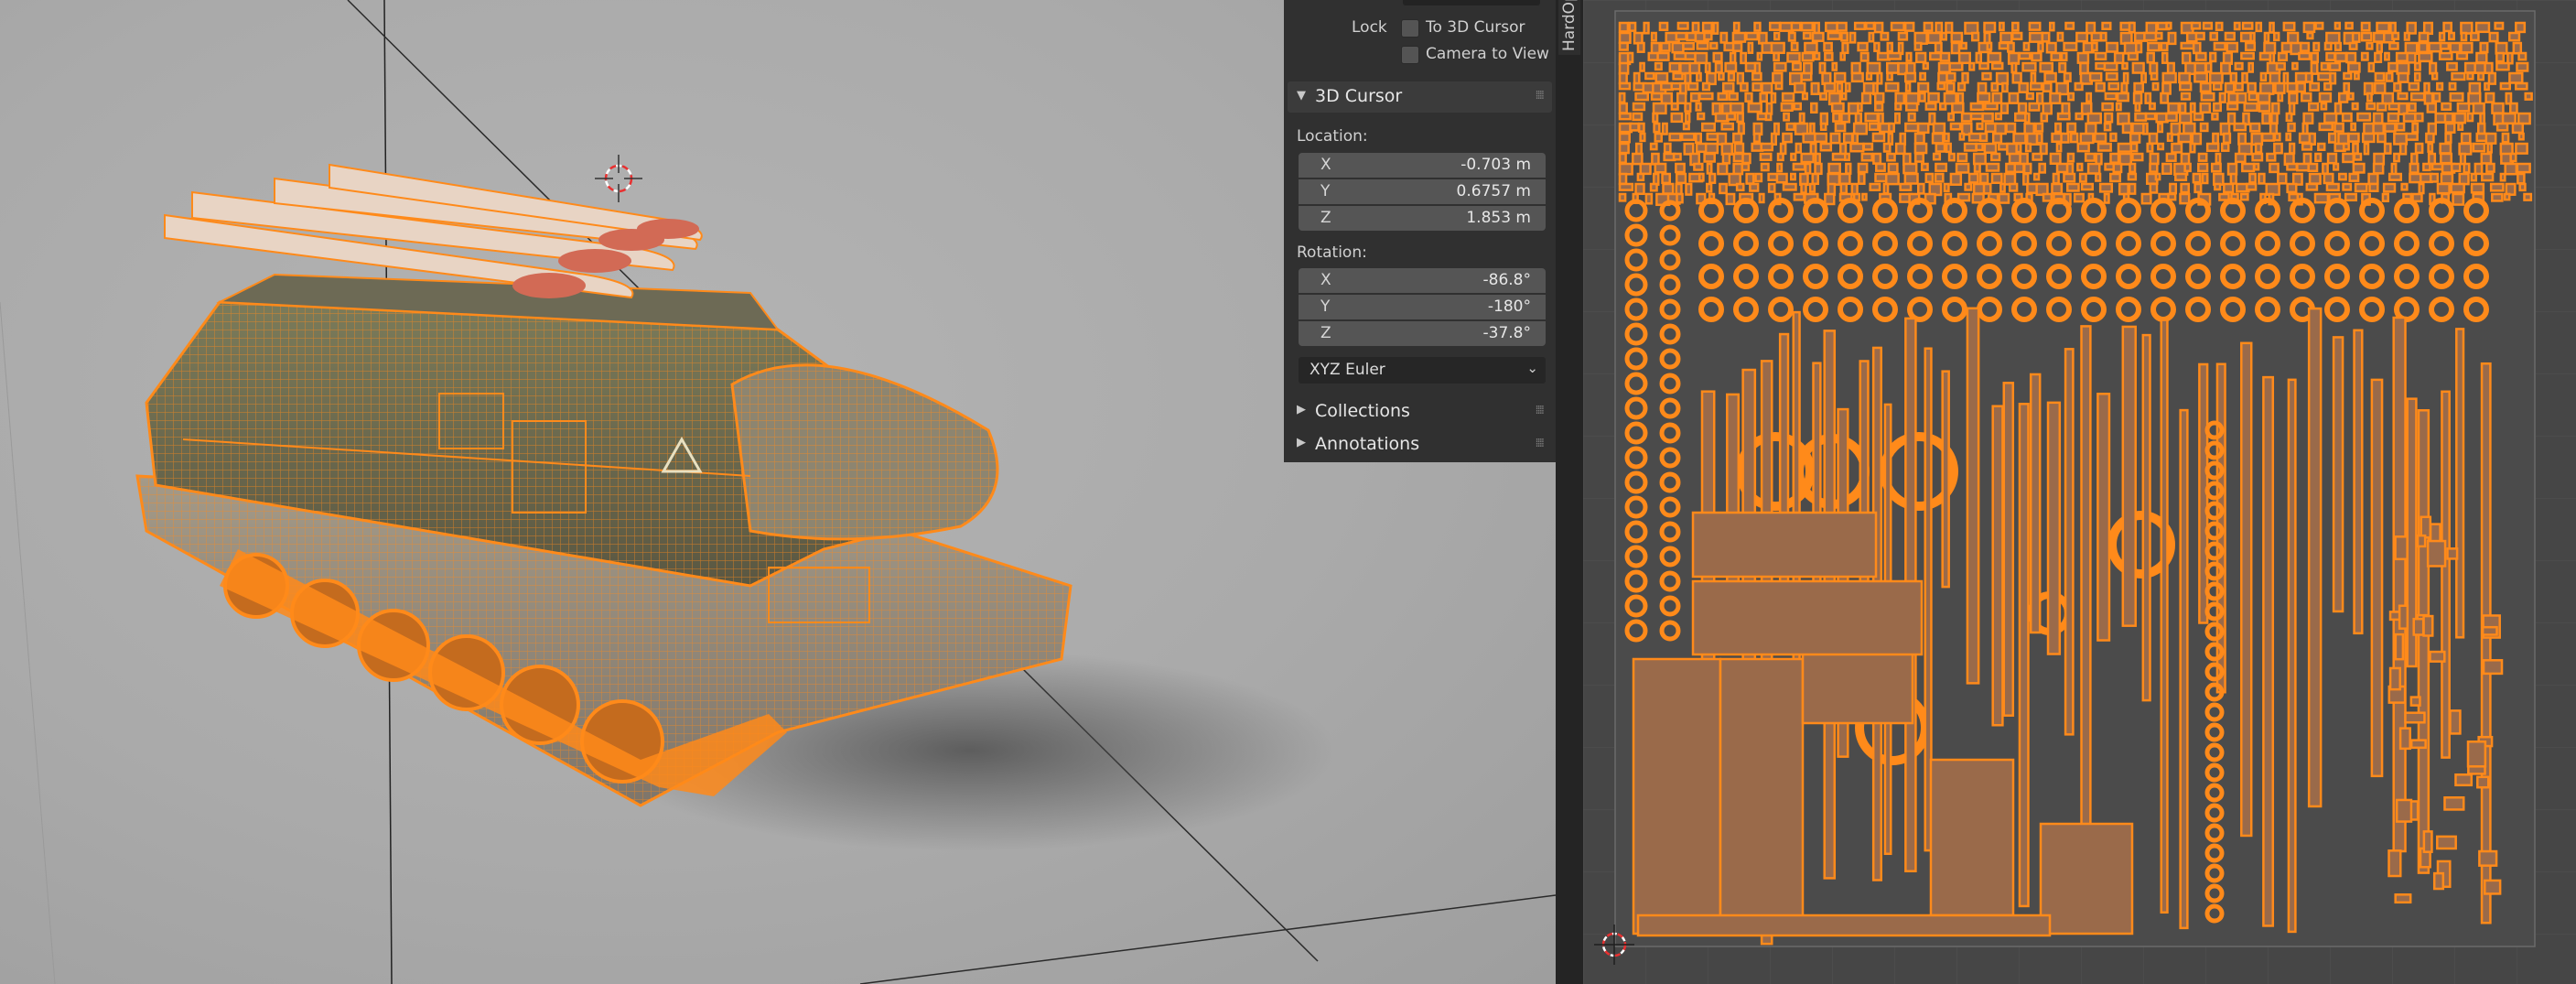 This screenshot has width=2576, height=984. Describe the element at coordinates (1507, 333) in the screenshot. I see `rotation-z-value: -37.8°` at that location.